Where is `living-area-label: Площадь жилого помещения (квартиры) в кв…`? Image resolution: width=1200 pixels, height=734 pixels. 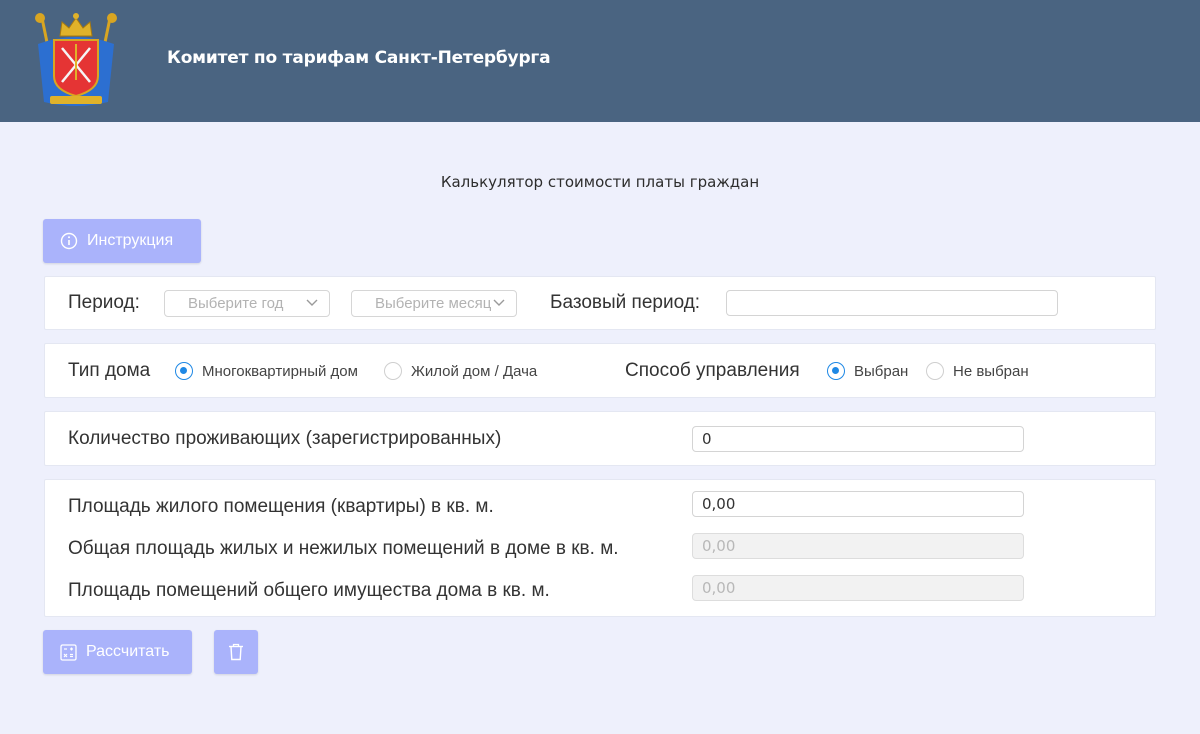 living-area-label: Площадь жилого помещения (квартиры) в кв… is located at coordinates (281, 506).